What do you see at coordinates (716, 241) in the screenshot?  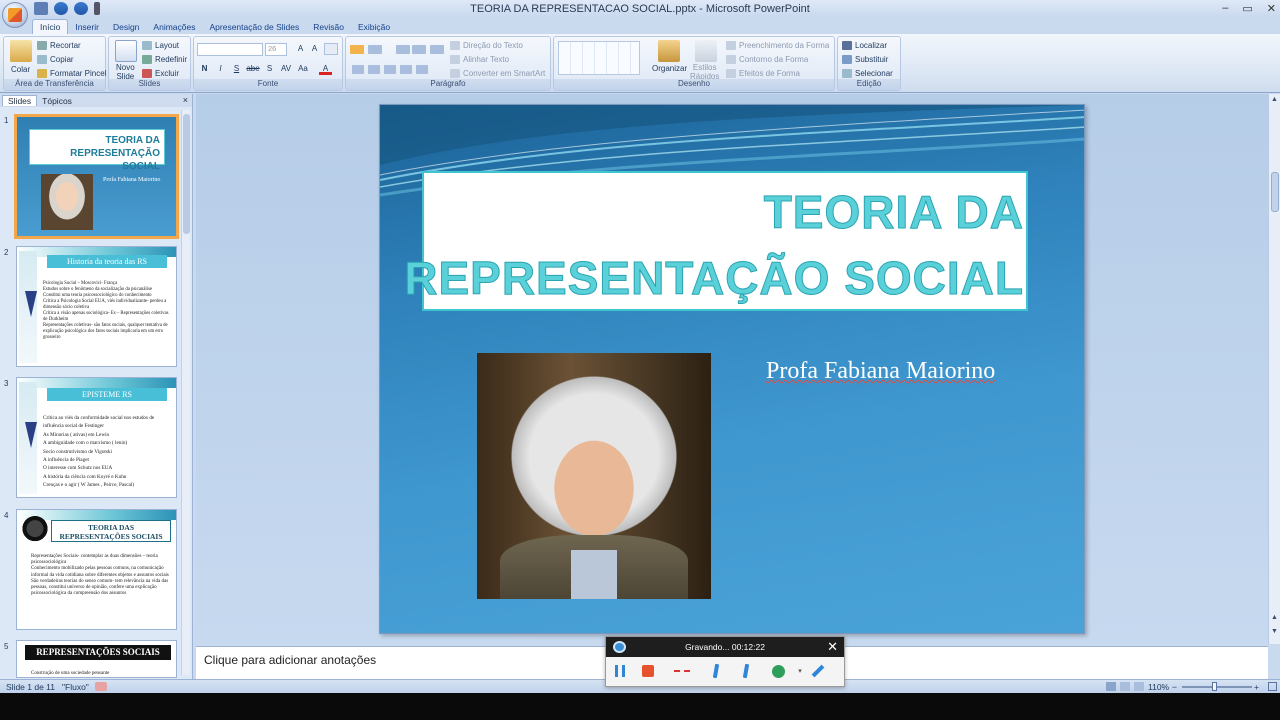 I see `slide-title-box: TEORIA DA REPRESENTAÇÃO SOCIAL` at bounding box center [716, 241].